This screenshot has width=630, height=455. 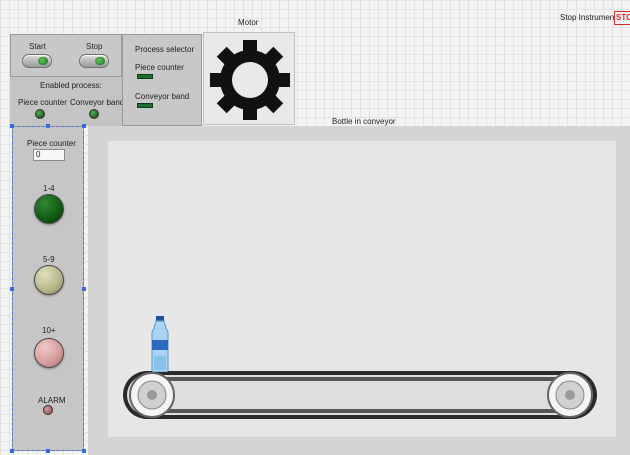 What do you see at coordinates (40, 114) in the screenshot?
I see `piece-counter-enabled-led` at bounding box center [40, 114].